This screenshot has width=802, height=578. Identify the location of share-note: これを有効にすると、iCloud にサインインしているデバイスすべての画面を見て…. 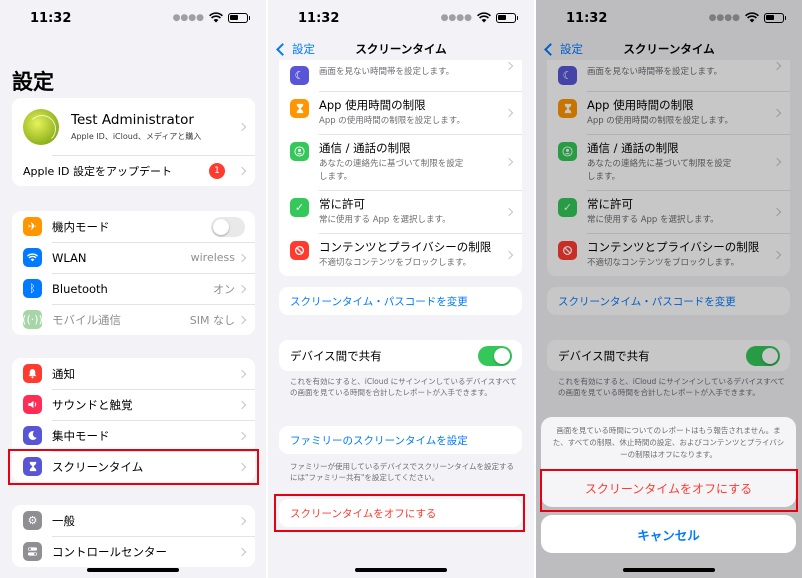
(403, 387).